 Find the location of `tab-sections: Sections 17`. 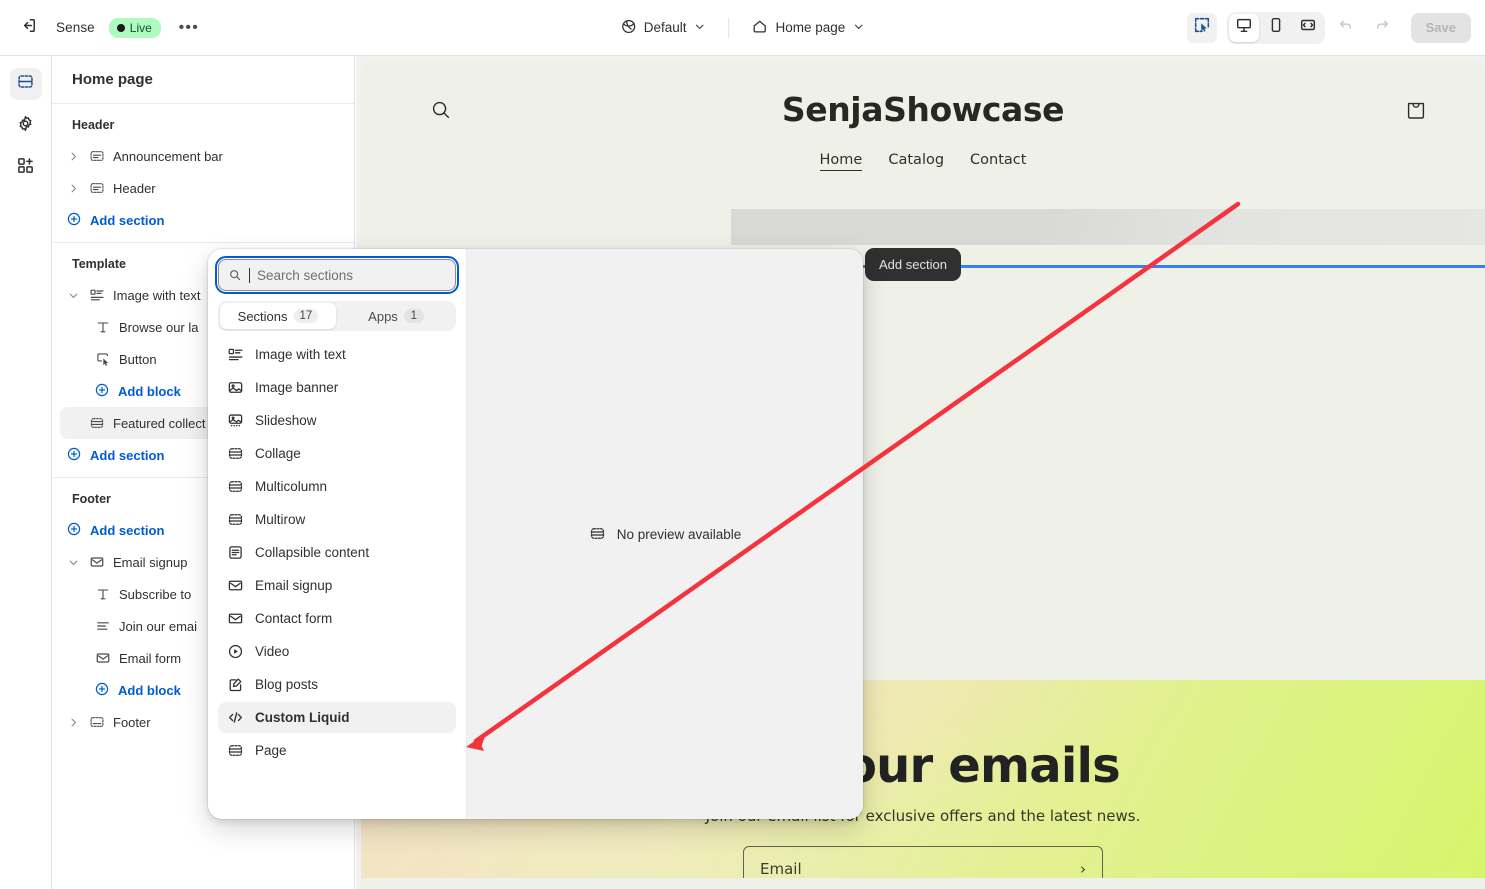

tab-sections: Sections 17 is located at coordinates (278, 316).